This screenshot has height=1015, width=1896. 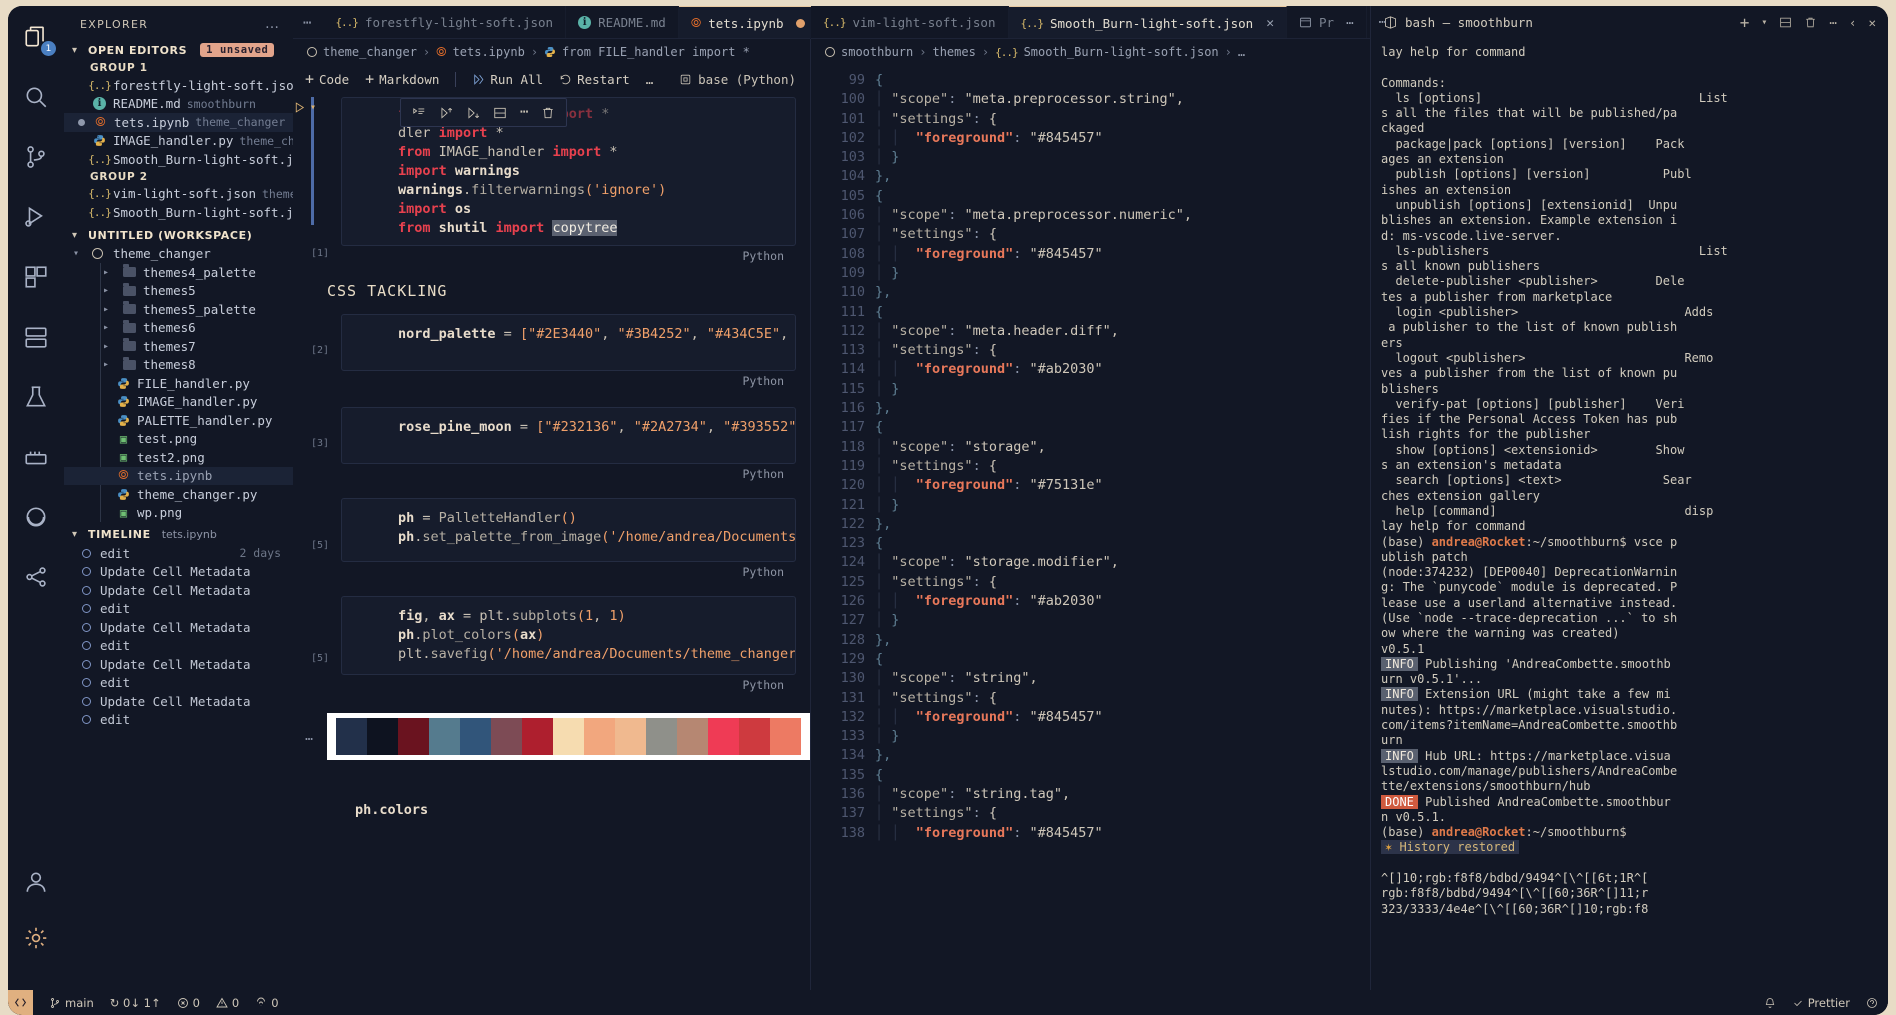 What do you see at coordinates (178, 328) in the screenshot?
I see `folder-item: ▸ themes6` at bounding box center [178, 328].